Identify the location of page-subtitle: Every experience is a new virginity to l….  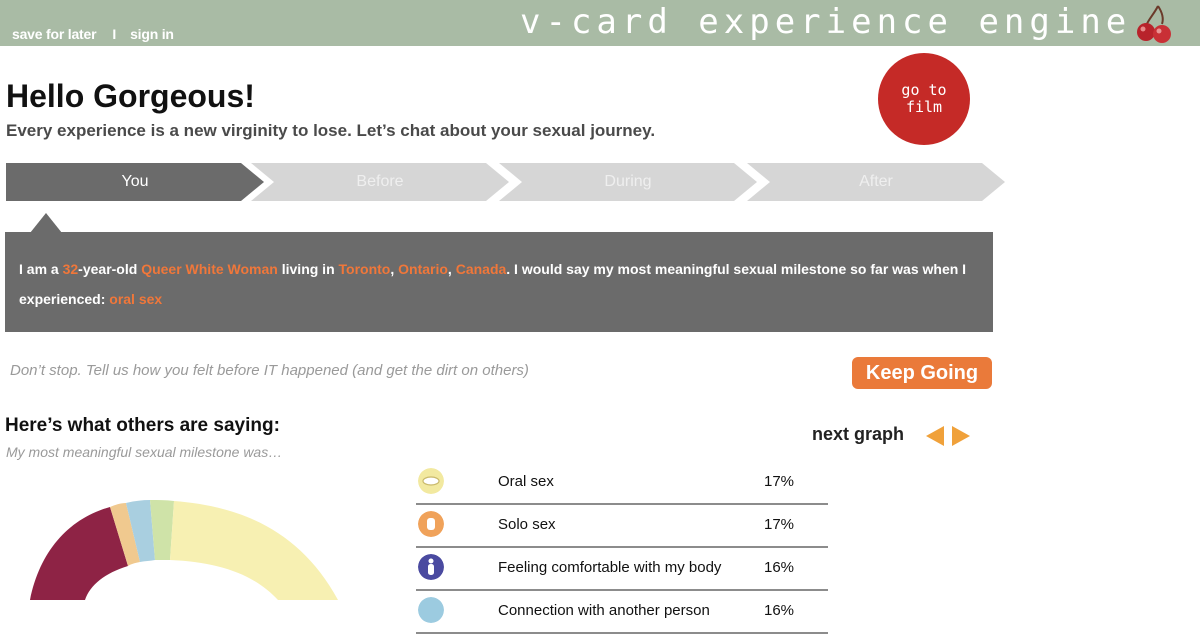
(331, 130).